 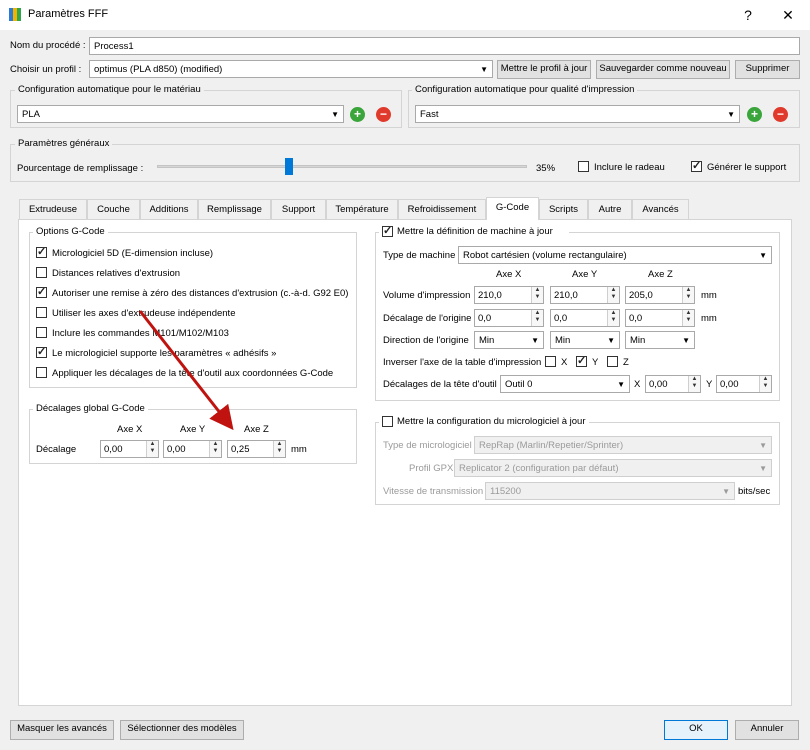 I want to click on machine-axis-y-header: Axe Y, so click(x=585, y=274).